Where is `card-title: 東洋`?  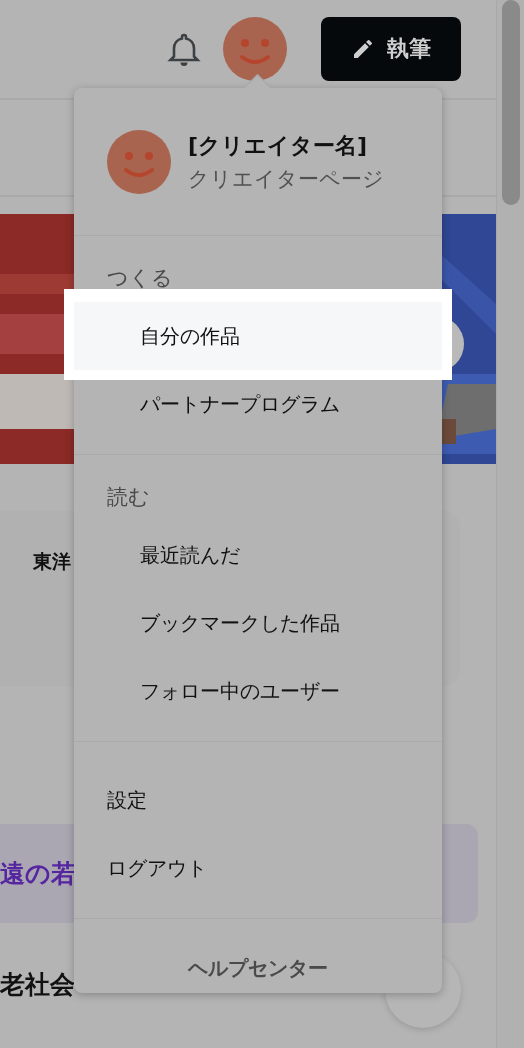
card-title: 東洋 is located at coordinates (52, 561).